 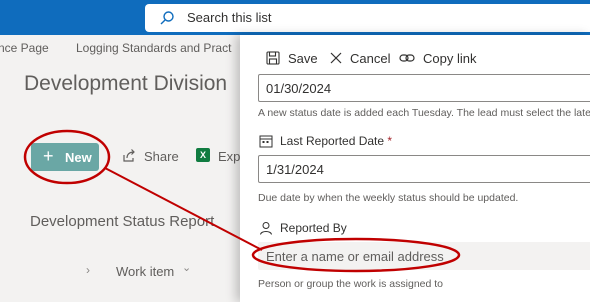 What do you see at coordinates (370, 58) in the screenshot?
I see `cancel-button: Cancel` at bounding box center [370, 58].